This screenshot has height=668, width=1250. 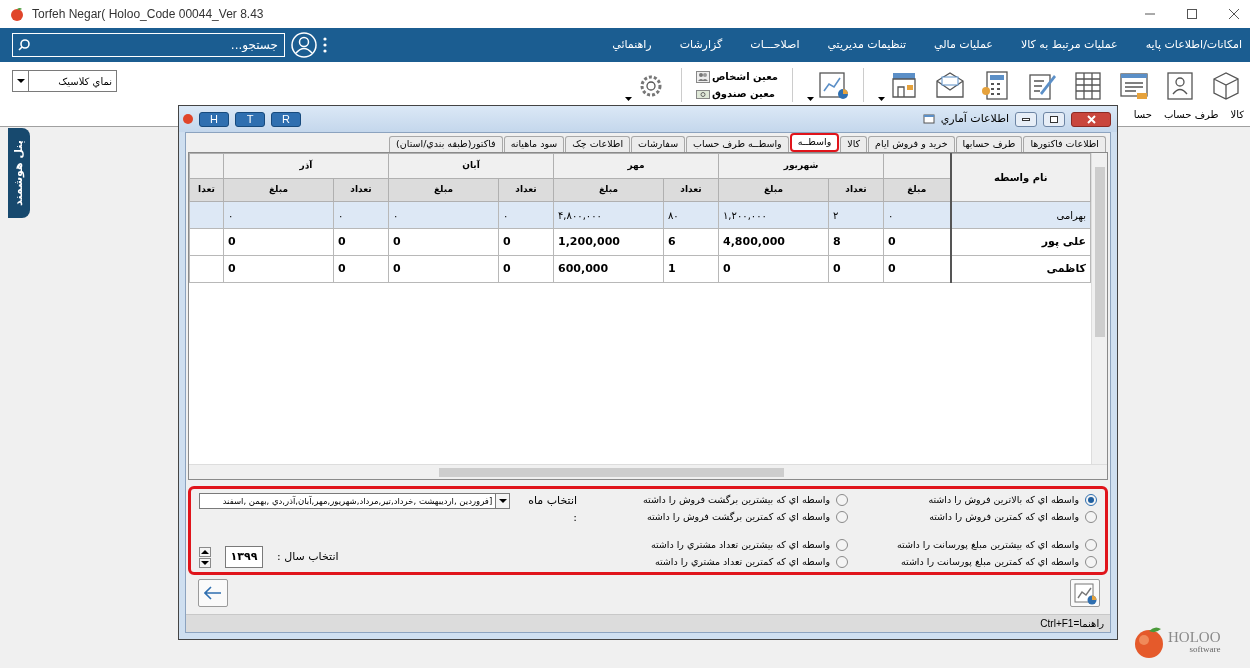 I want to click on vertical-scrollbar, so click(x=1099, y=308).